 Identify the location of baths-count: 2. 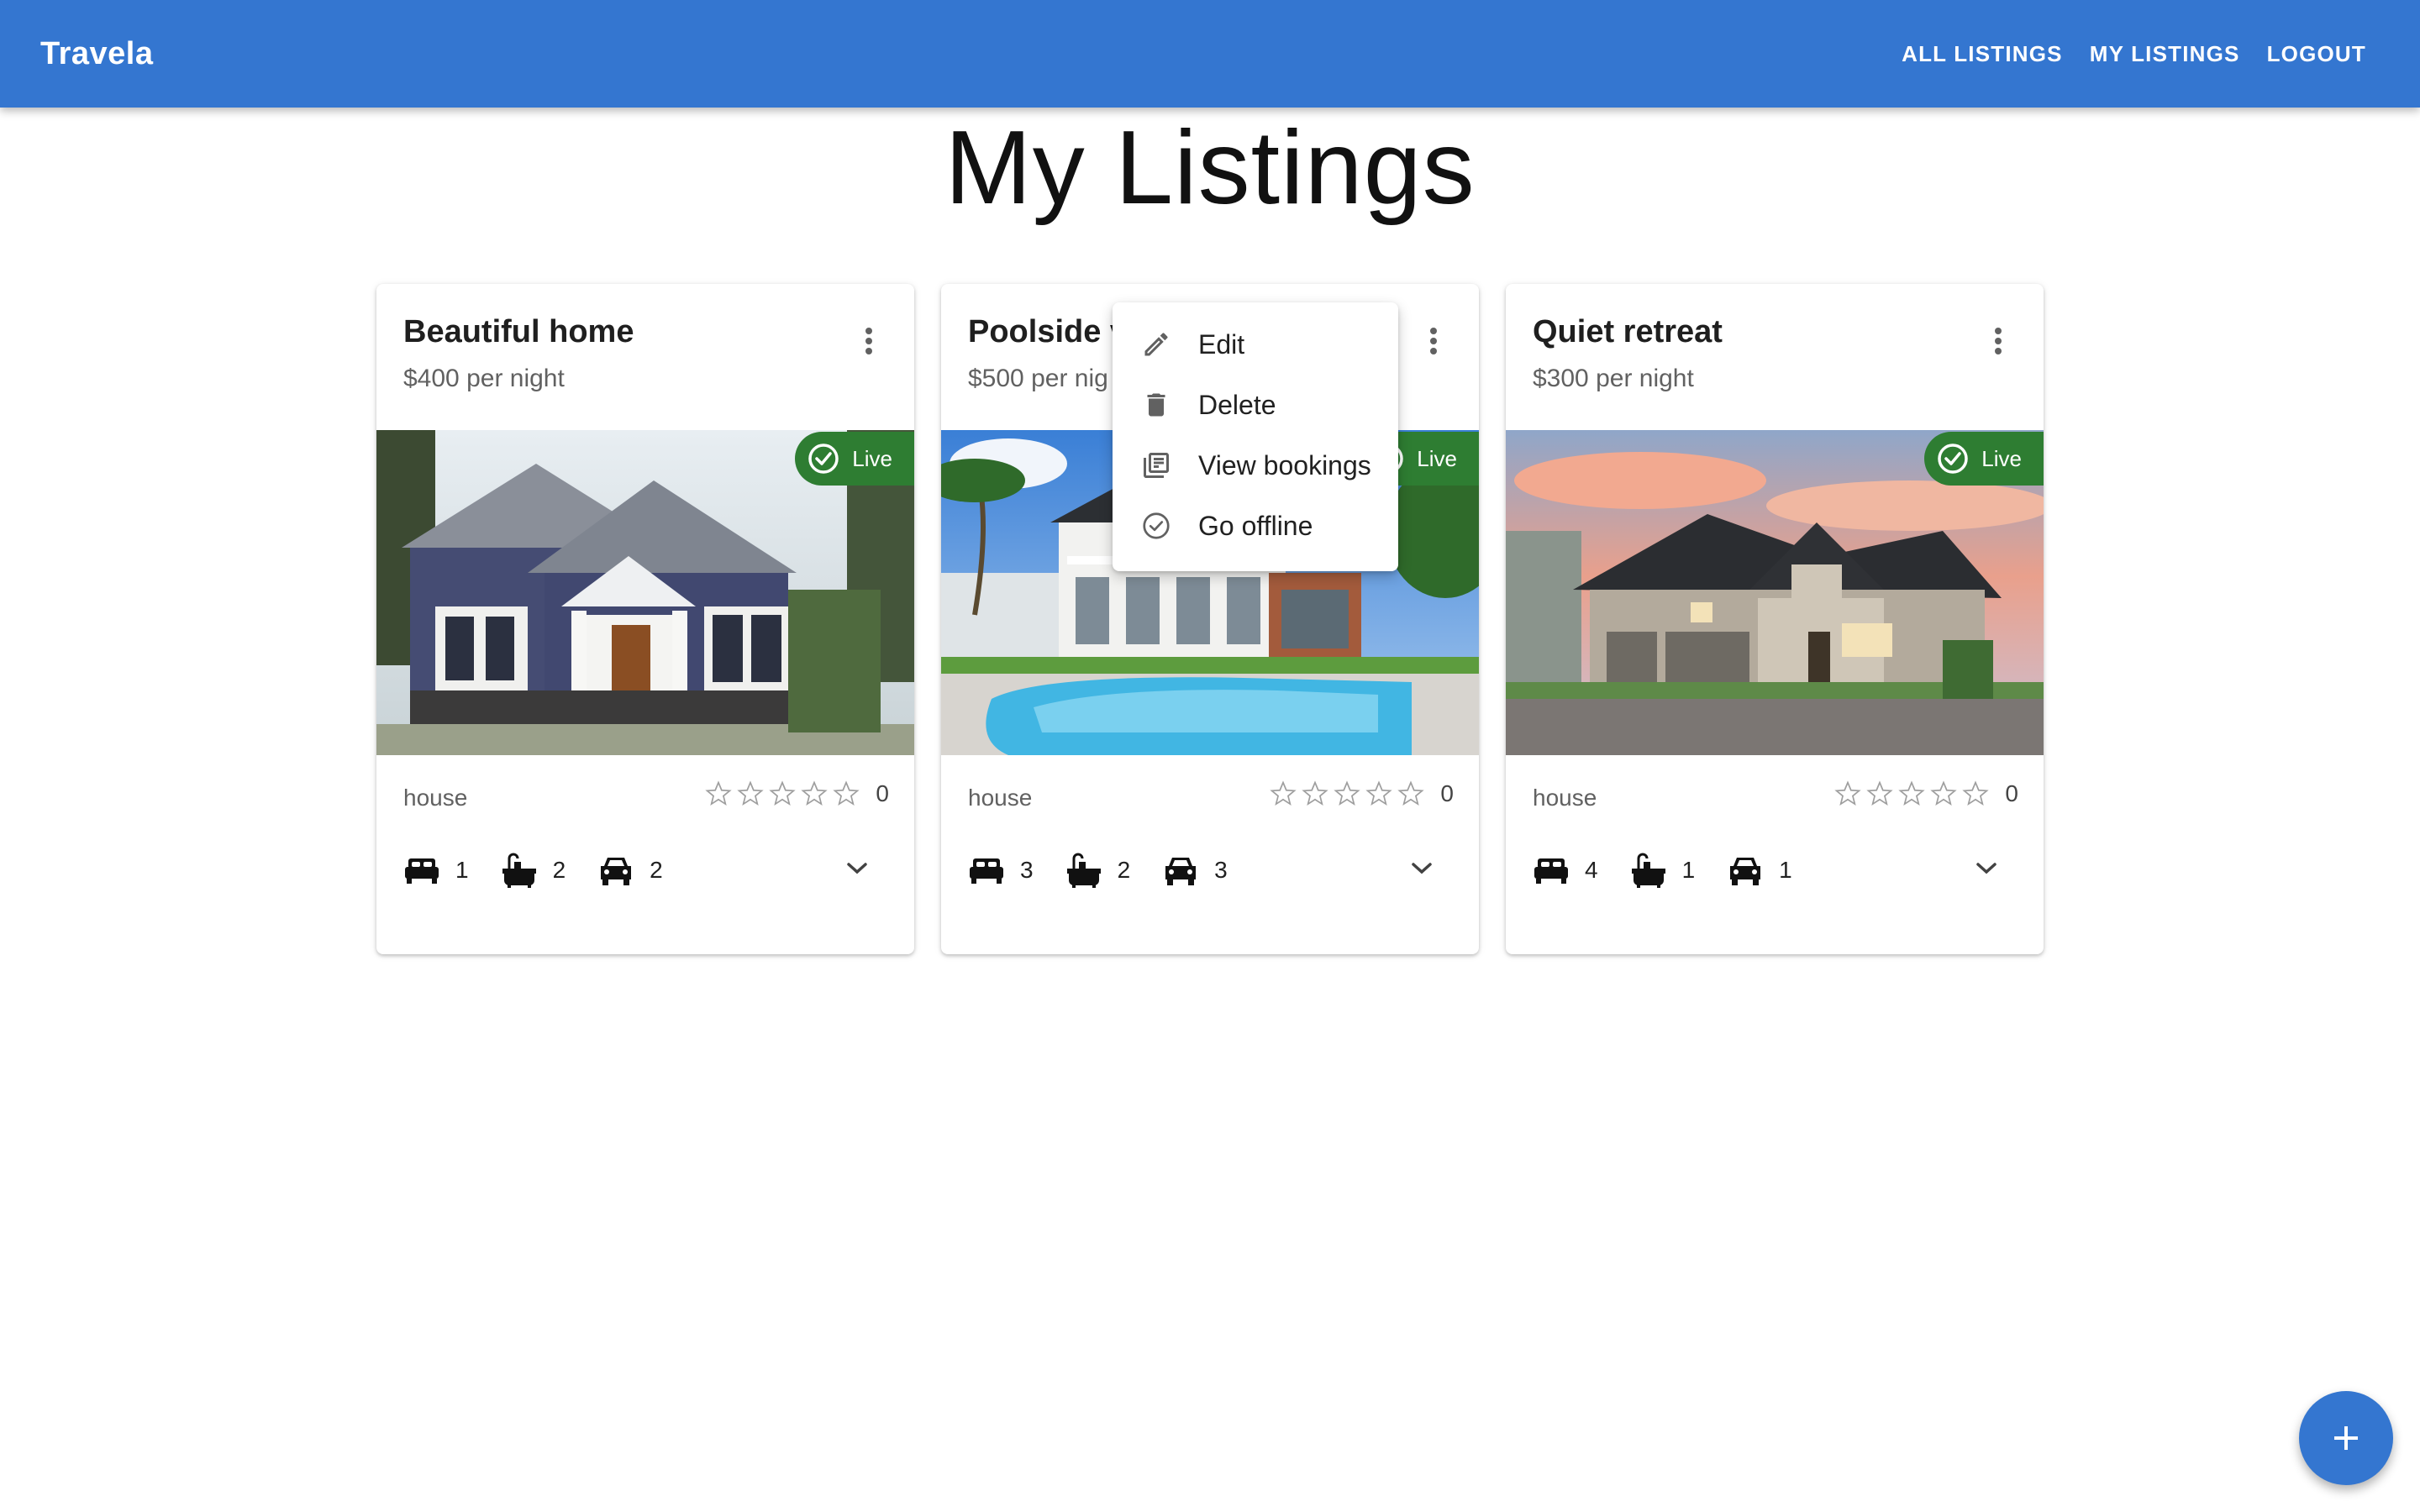
(559, 870).